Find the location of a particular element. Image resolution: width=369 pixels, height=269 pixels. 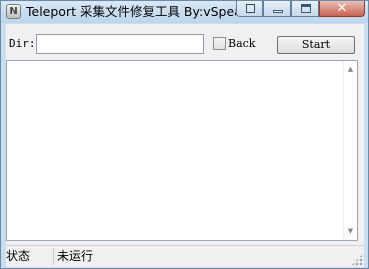

minimize-icon is located at coordinates (278, 11).